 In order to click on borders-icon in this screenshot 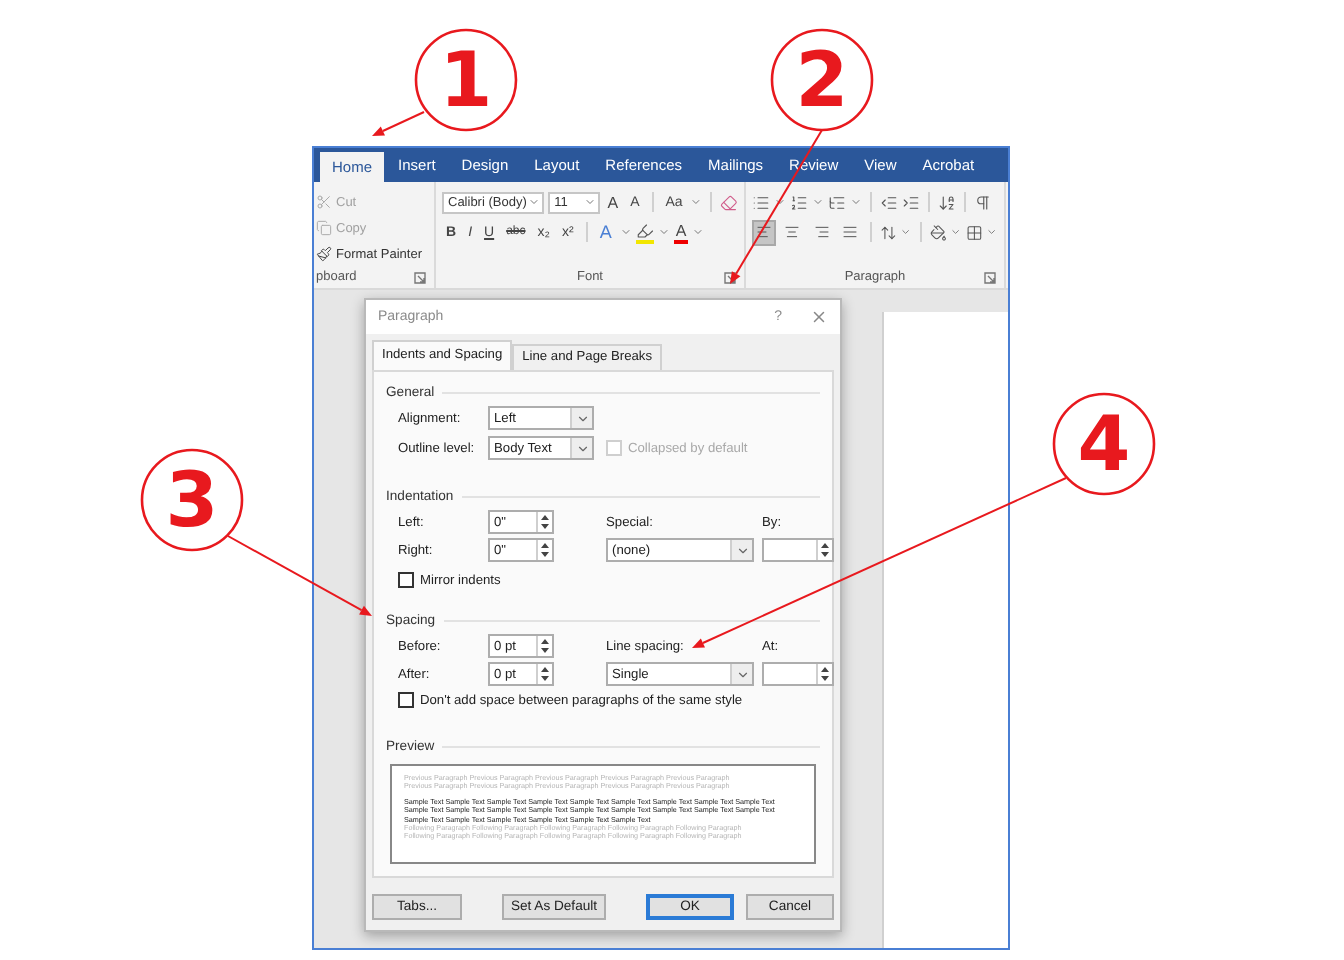, I will do `click(974, 232)`.